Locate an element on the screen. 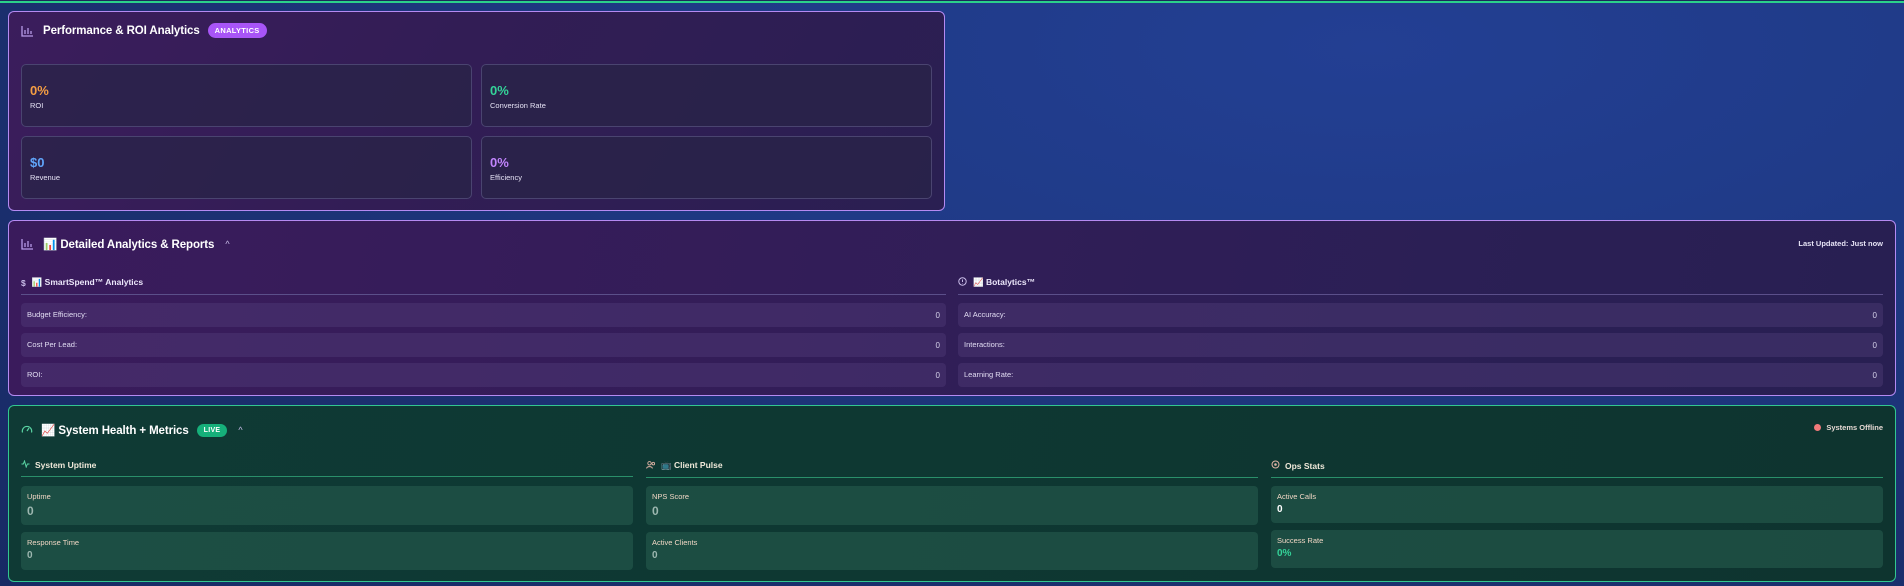 The width and height of the screenshot is (1904, 586). system-uptime-header: System Uptime is located at coordinates (327, 468).